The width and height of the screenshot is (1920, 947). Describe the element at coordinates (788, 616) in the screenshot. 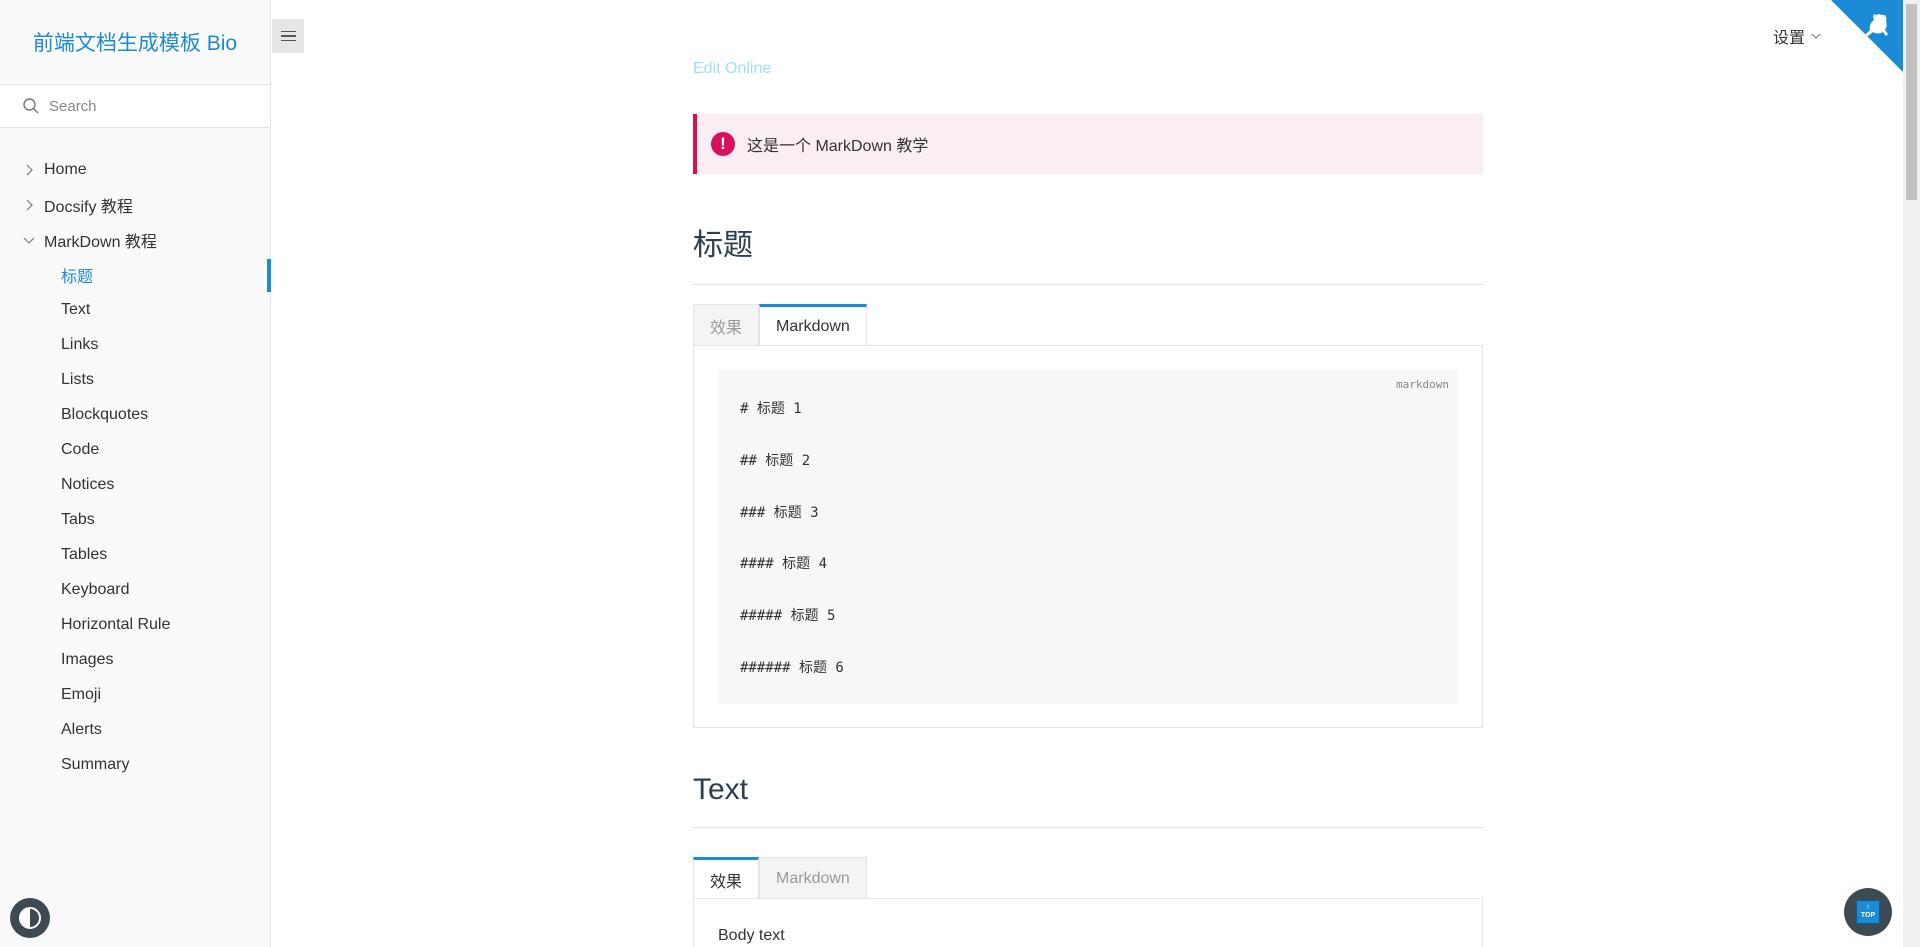

I see `code-line: ##### 标题 5` at that location.